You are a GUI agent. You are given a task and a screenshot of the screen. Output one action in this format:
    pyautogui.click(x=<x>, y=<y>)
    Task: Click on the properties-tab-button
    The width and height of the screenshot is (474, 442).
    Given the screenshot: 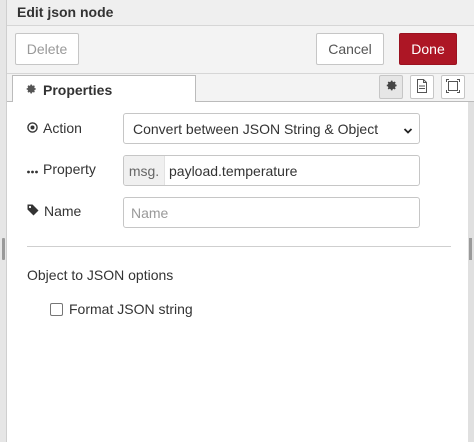 What is the action you would take?
    pyautogui.click(x=391, y=87)
    